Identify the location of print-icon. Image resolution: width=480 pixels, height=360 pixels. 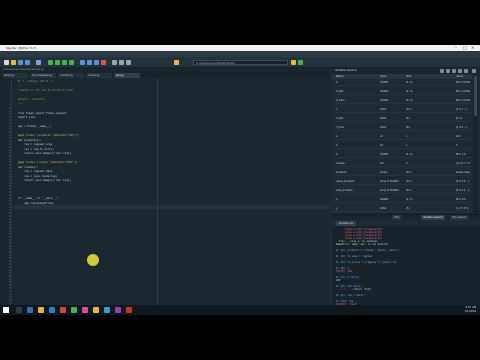
(38, 62).